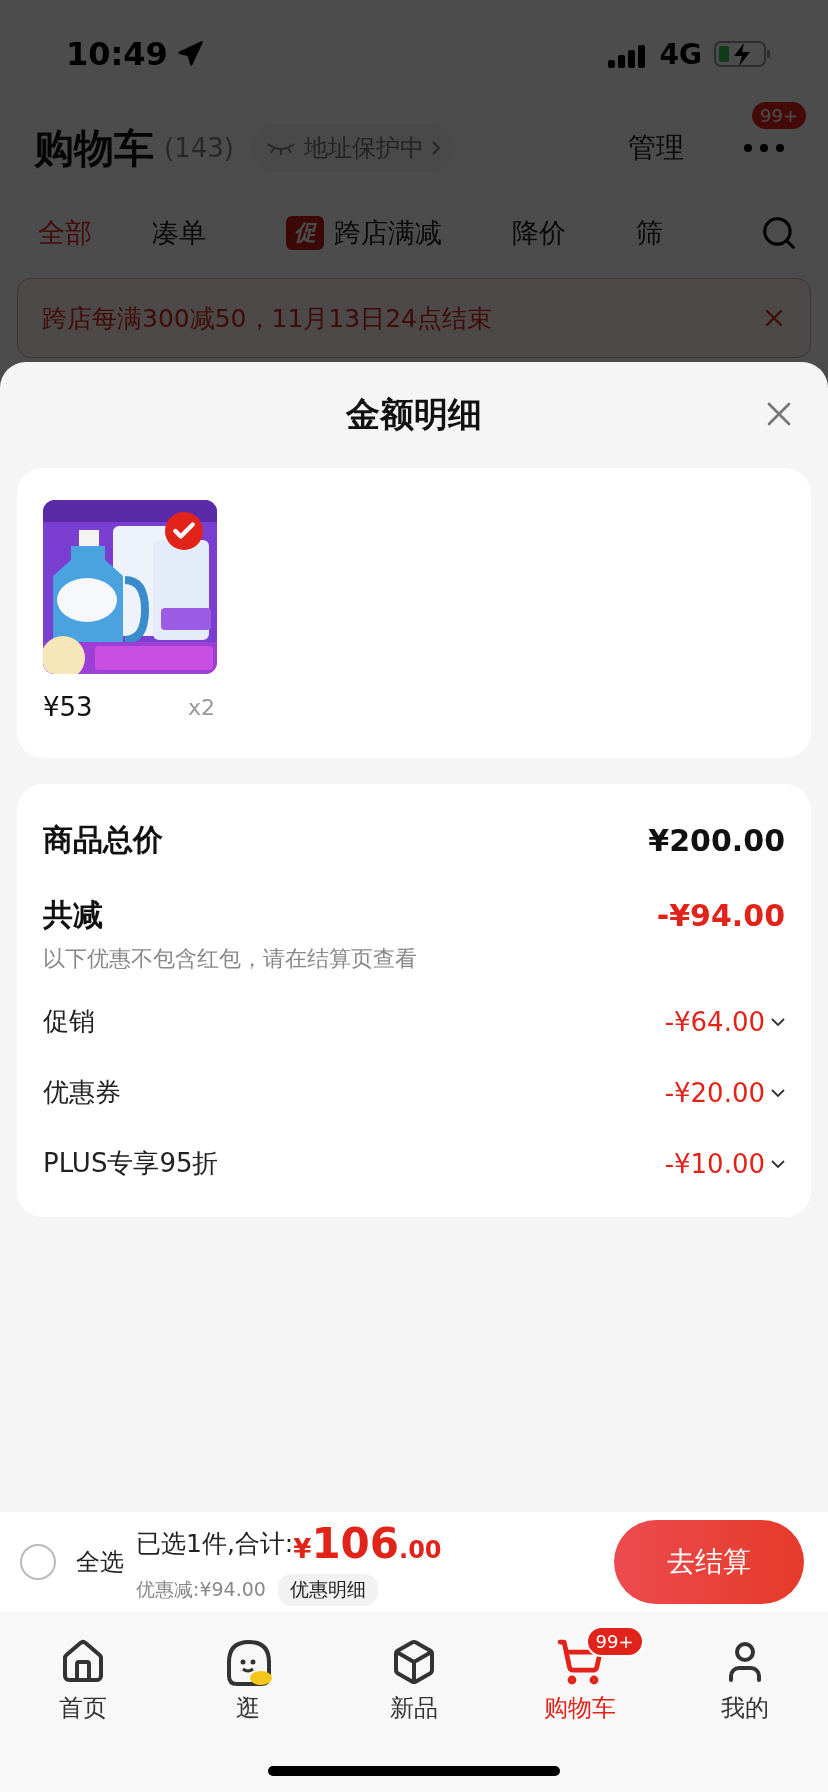 Image resolution: width=828 pixels, height=1792 pixels. Describe the element at coordinates (201, 1589) in the screenshot. I see `saved-amount: 优惠减:¥94.00` at that location.